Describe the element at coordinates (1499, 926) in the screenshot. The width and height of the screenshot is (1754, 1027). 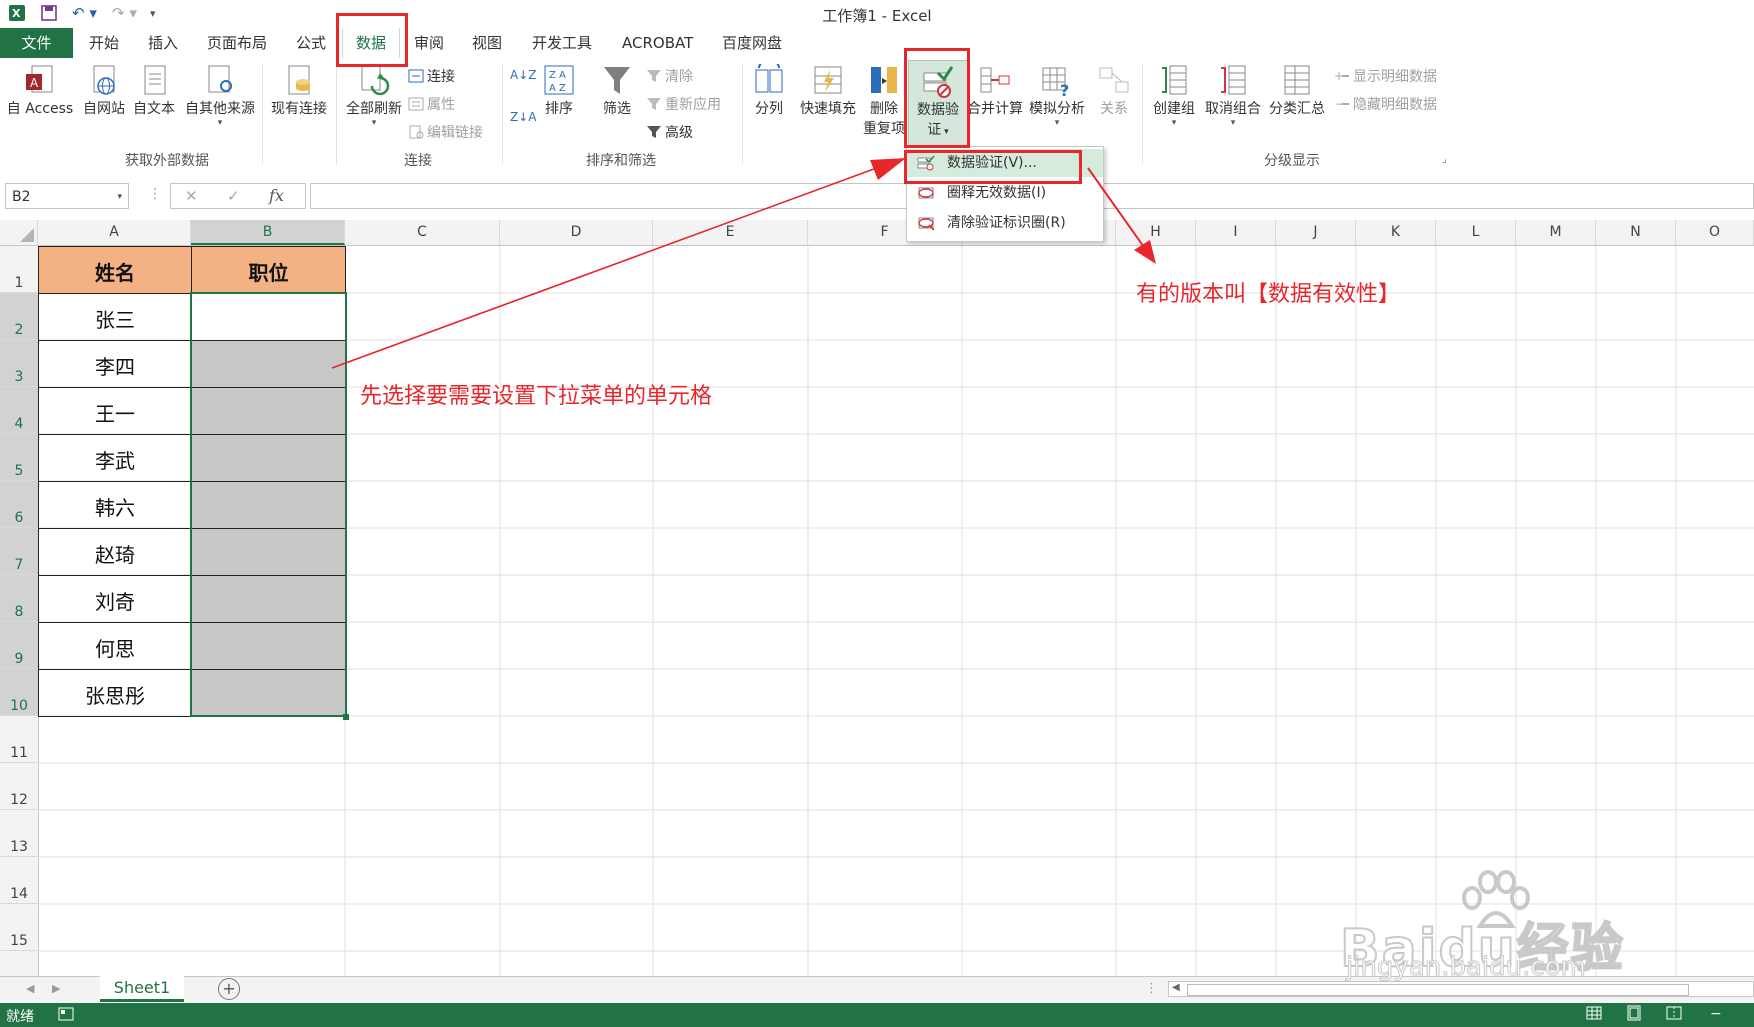
I see `watermark: Baidu经验 jingyan.baidu.com` at that location.